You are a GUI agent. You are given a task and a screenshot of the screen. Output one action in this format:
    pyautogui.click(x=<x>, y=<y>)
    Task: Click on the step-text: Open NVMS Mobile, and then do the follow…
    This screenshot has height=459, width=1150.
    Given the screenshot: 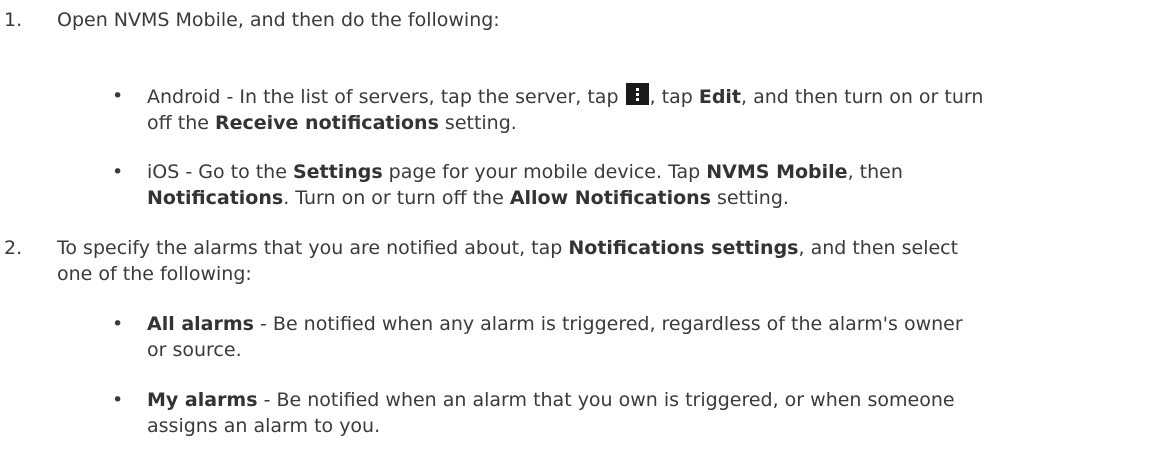 What is the action you would take?
    pyautogui.click(x=278, y=20)
    